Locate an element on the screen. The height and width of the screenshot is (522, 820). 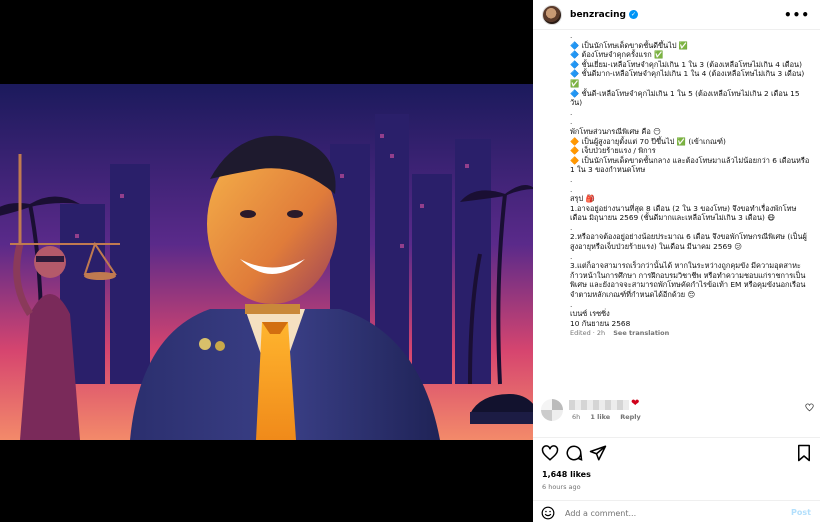
comment-likes: 1 like is located at coordinates (600, 417).